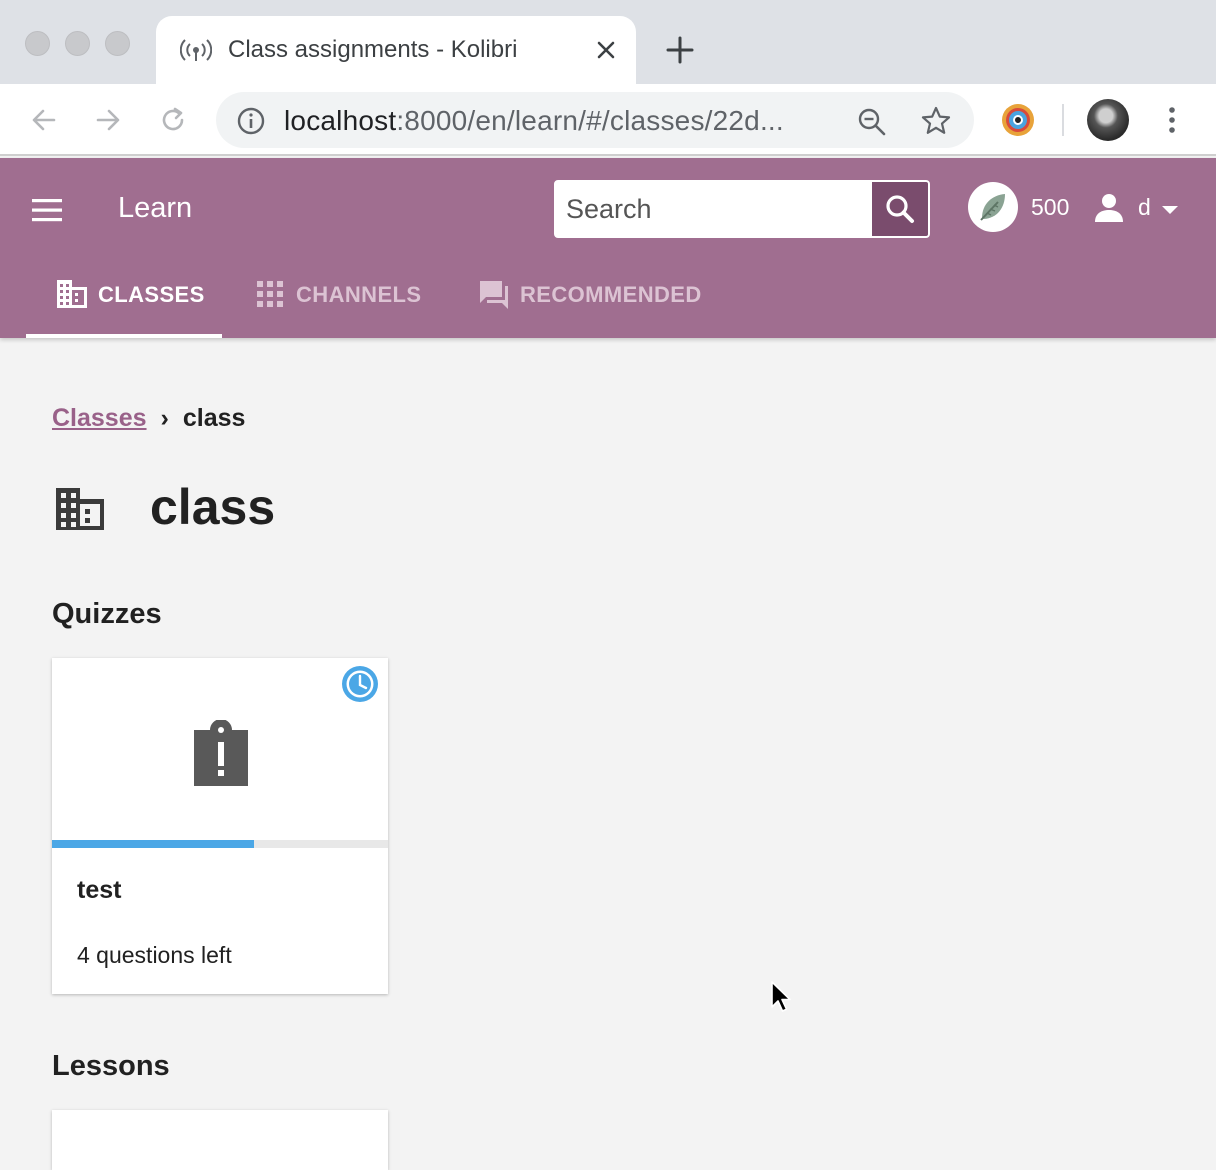 Image resolution: width=1216 pixels, height=1170 pixels. What do you see at coordinates (373, 49) in the screenshot?
I see `browser-tab-title: Class assignments - Kolibri` at bounding box center [373, 49].